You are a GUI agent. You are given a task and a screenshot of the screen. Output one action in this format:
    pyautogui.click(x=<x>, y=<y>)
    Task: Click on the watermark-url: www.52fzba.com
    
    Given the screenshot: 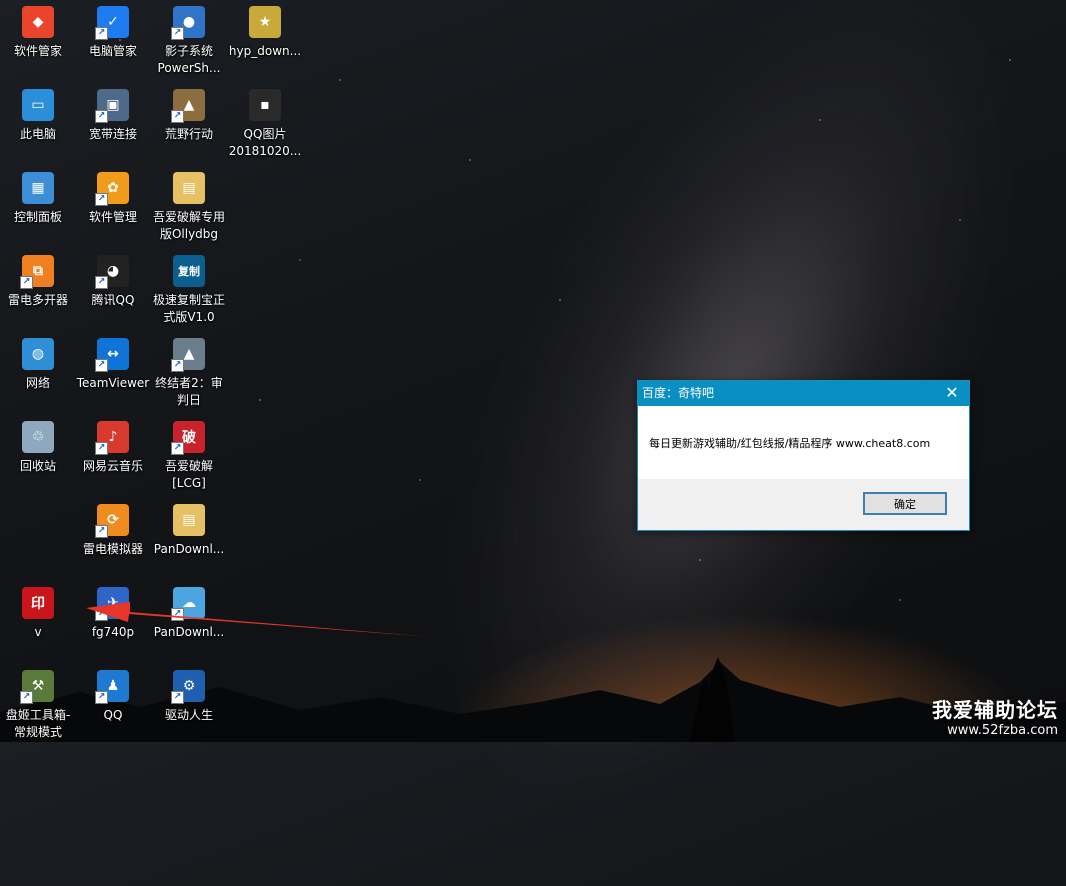 What is the action you would take?
    pyautogui.click(x=1002, y=730)
    